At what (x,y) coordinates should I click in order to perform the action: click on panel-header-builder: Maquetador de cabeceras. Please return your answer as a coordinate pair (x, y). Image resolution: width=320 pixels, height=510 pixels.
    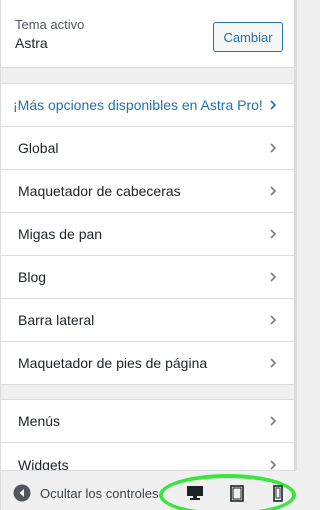
    Looking at the image, I should click on (147, 191).